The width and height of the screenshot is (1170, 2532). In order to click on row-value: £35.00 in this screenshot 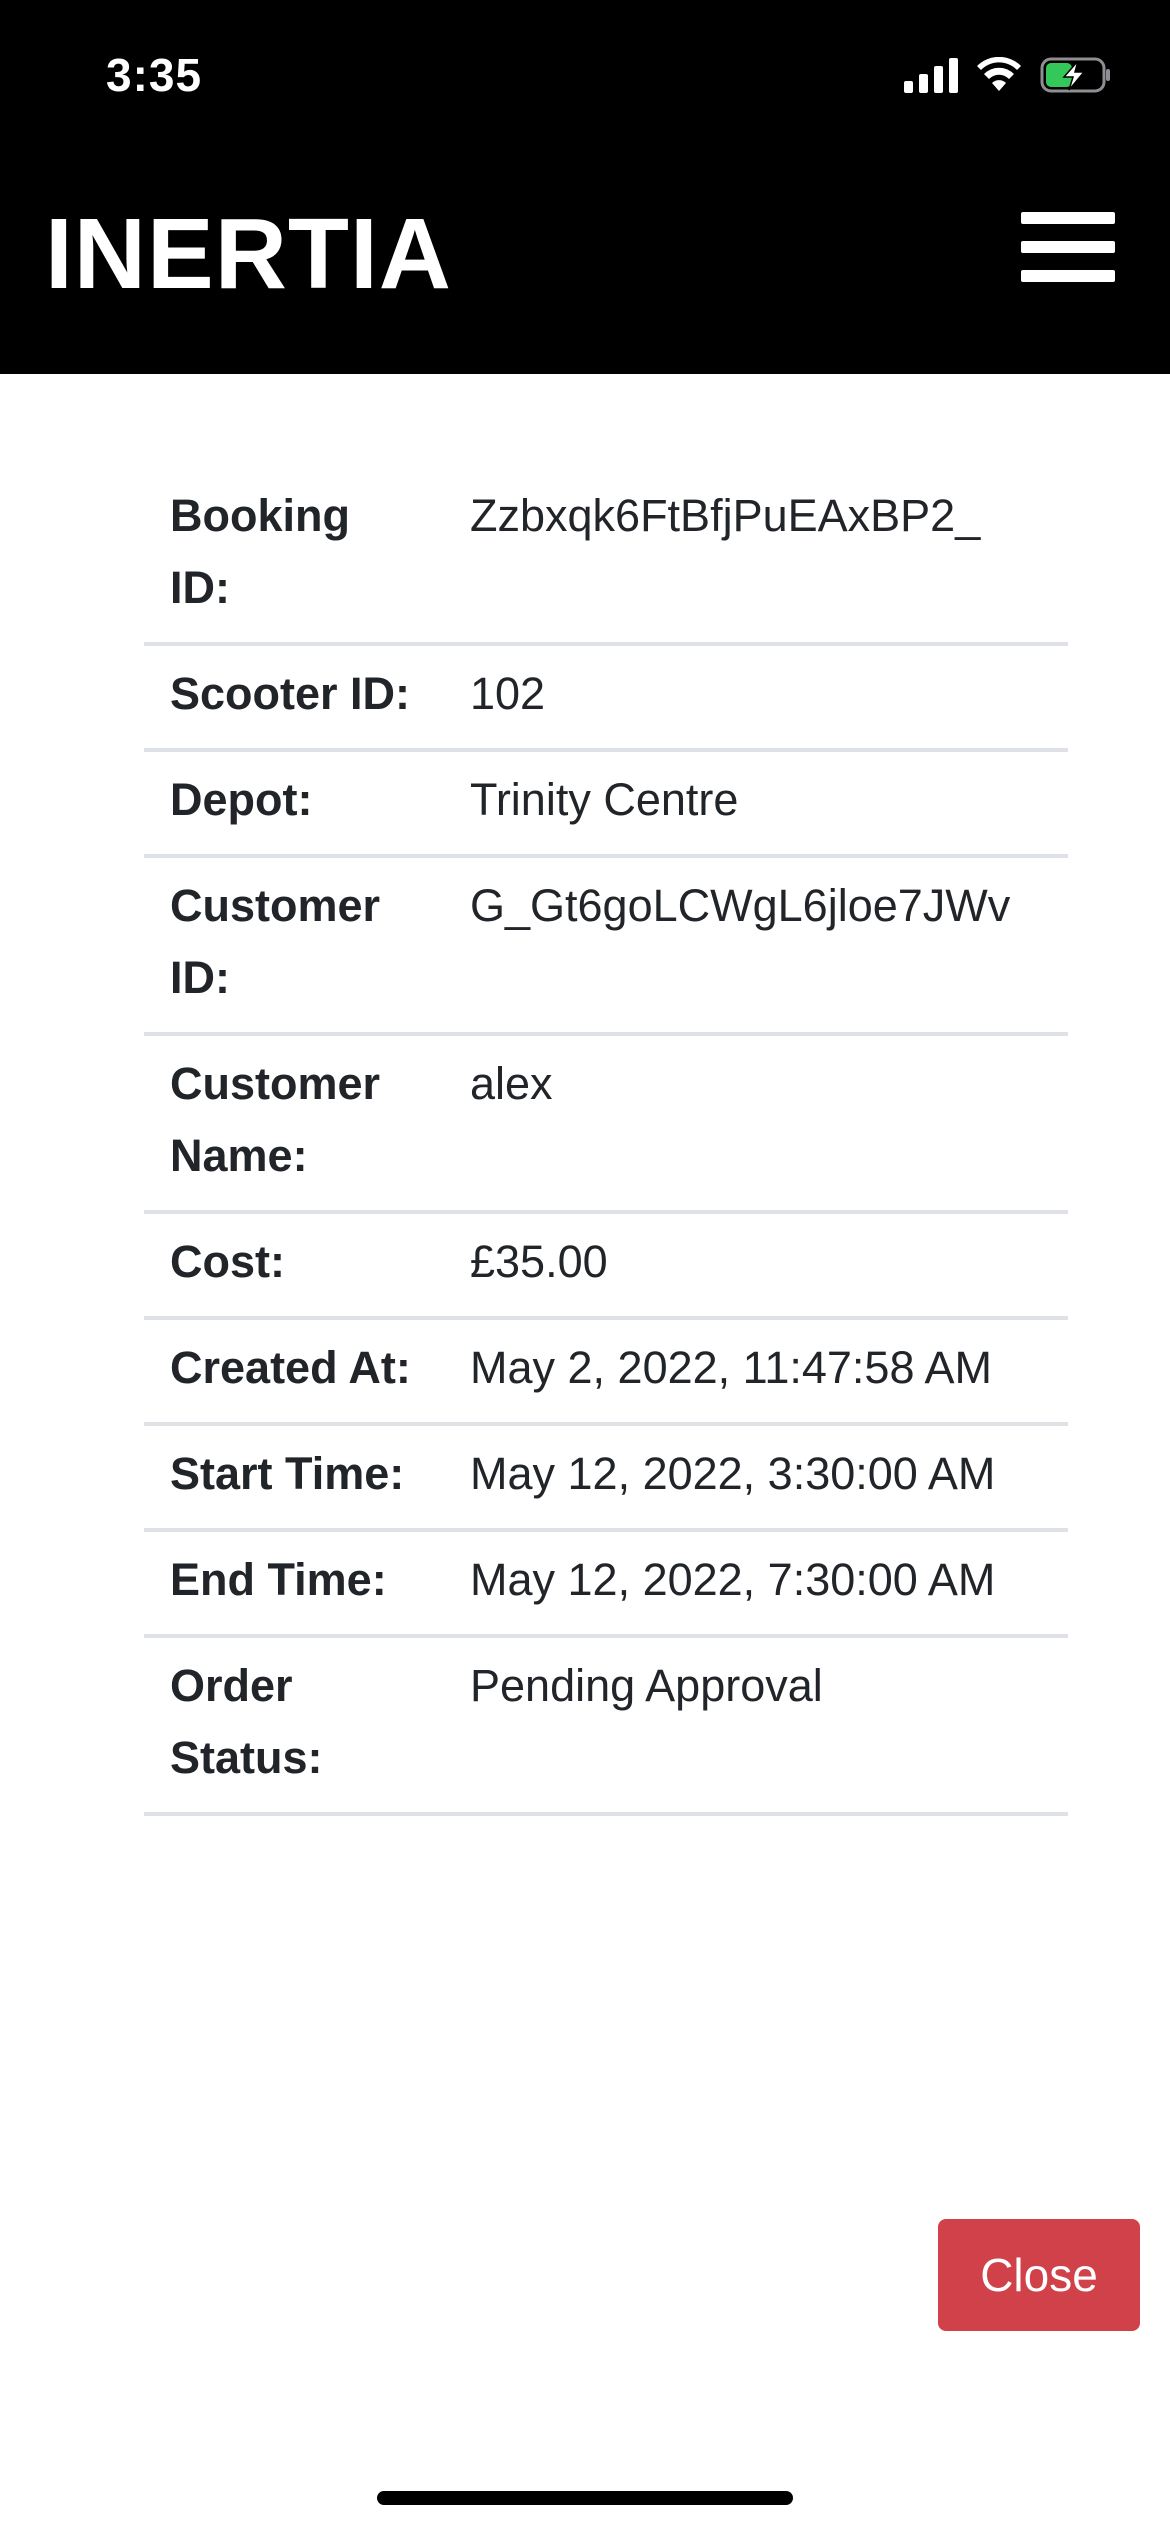, I will do `click(756, 1266)`.